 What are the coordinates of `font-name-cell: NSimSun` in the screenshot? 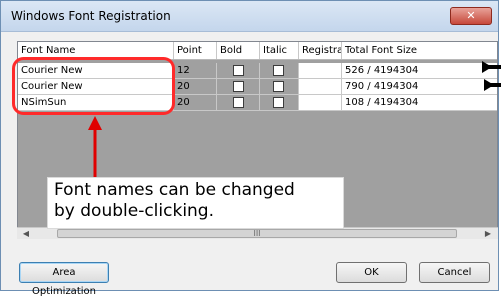 It's located at (96, 103).